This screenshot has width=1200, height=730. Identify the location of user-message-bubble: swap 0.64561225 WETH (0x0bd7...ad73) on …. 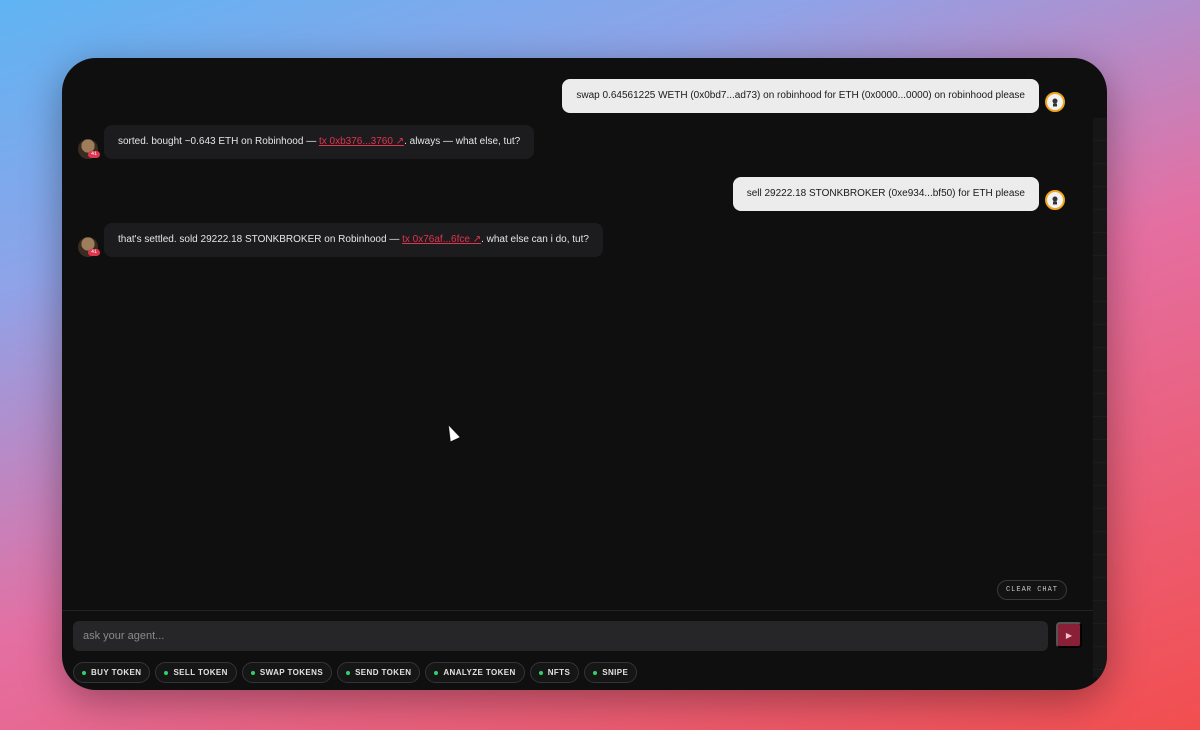
(800, 96).